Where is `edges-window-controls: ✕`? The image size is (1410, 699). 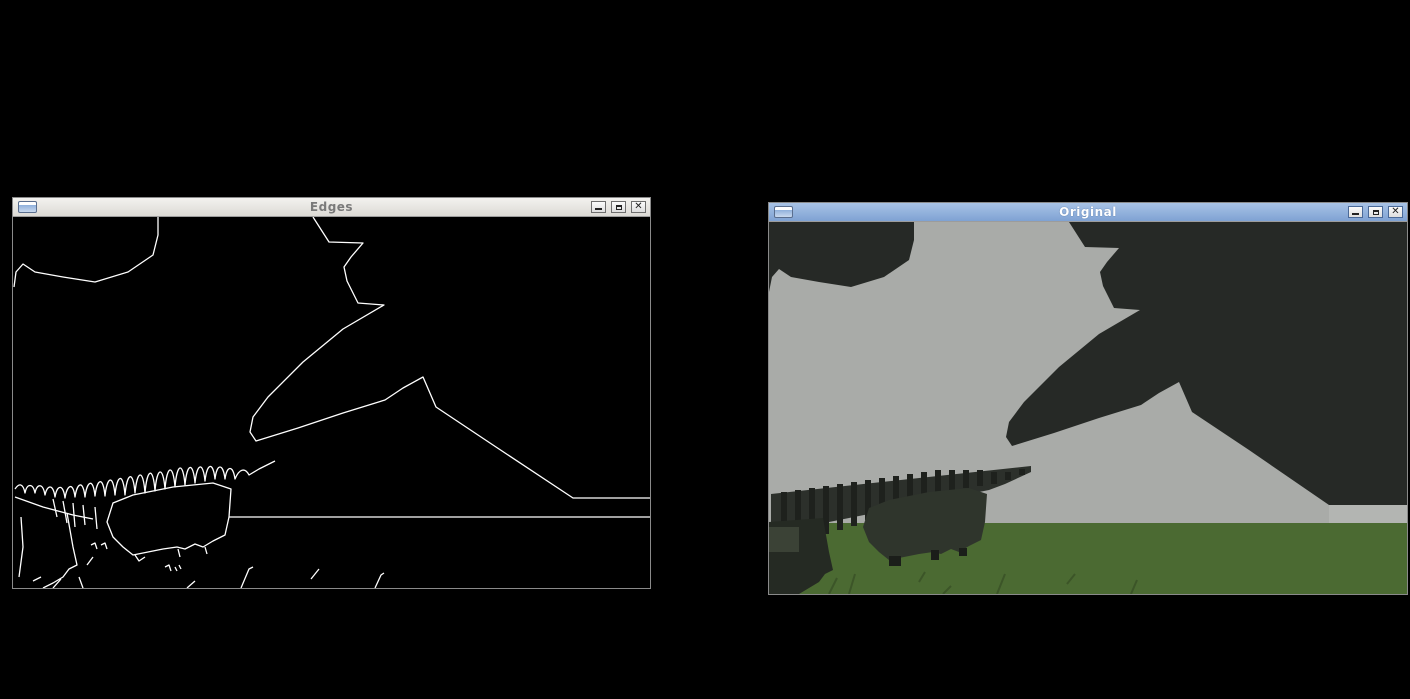 edges-window-controls: ✕ is located at coordinates (618, 207).